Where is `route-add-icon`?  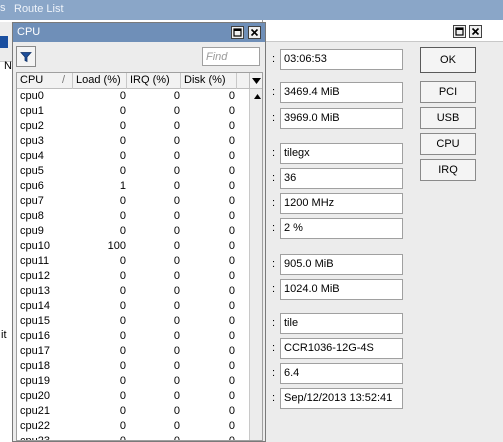
route-add-icon is located at coordinates (4, 42).